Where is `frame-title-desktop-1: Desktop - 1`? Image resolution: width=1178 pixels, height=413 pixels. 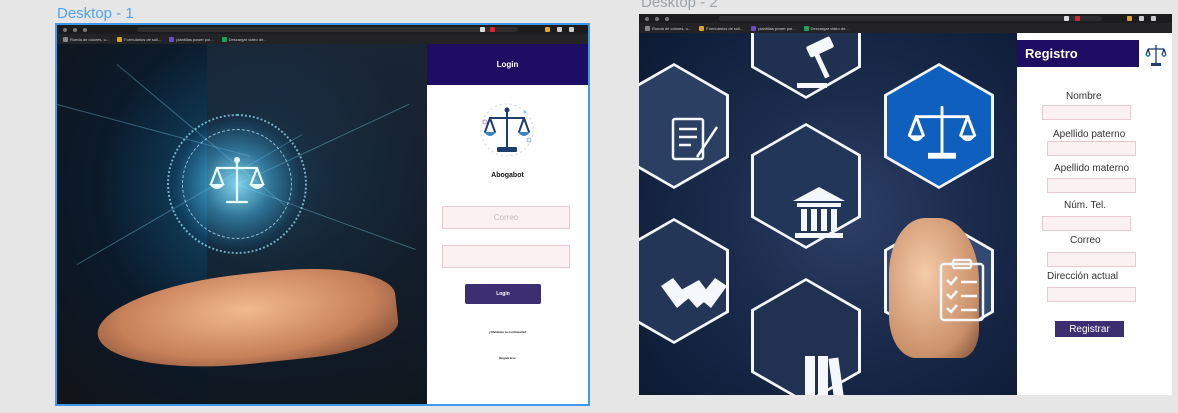 frame-title-desktop-1: Desktop - 1 is located at coordinates (95, 13).